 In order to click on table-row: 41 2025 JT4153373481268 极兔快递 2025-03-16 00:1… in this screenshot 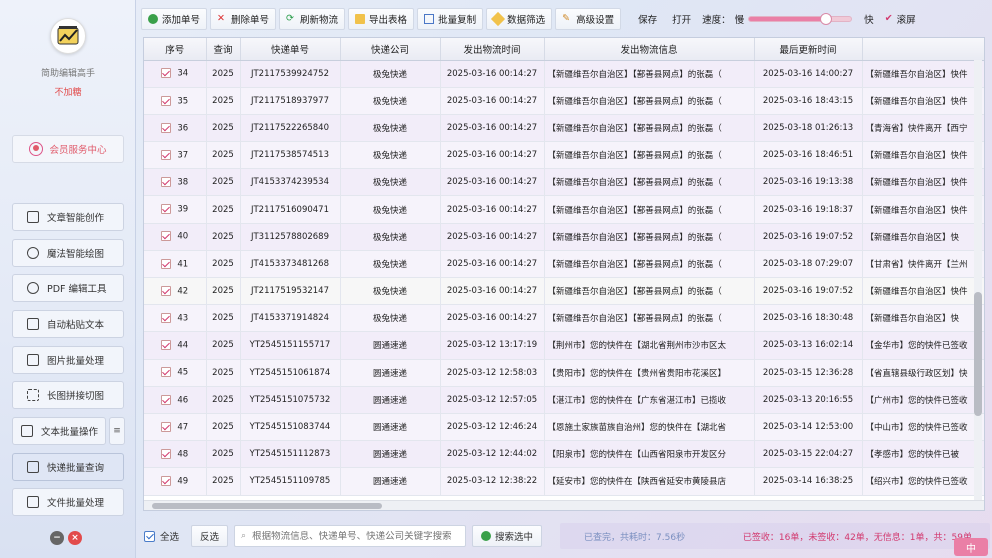, I will do `click(564, 264)`.